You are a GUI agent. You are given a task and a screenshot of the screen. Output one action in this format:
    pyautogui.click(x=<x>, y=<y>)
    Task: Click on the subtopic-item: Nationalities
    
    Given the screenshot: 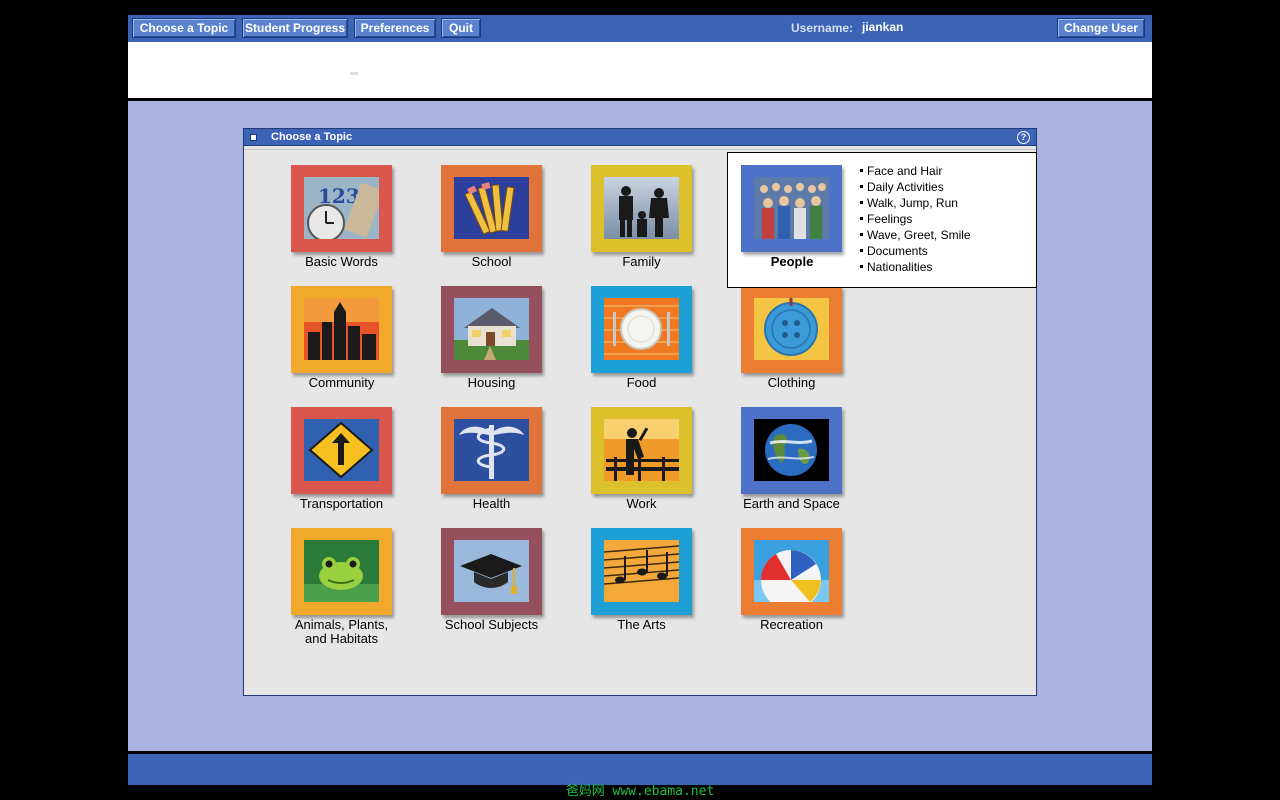 What is the action you would take?
    pyautogui.click(x=914, y=267)
    